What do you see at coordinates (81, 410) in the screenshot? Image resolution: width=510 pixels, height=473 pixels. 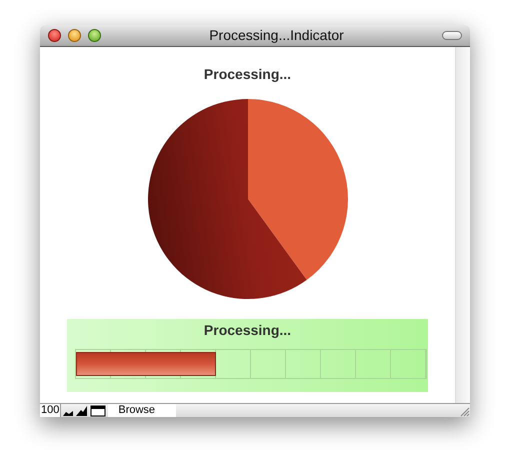 I see `zoom-in-icon` at bounding box center [81, 410].